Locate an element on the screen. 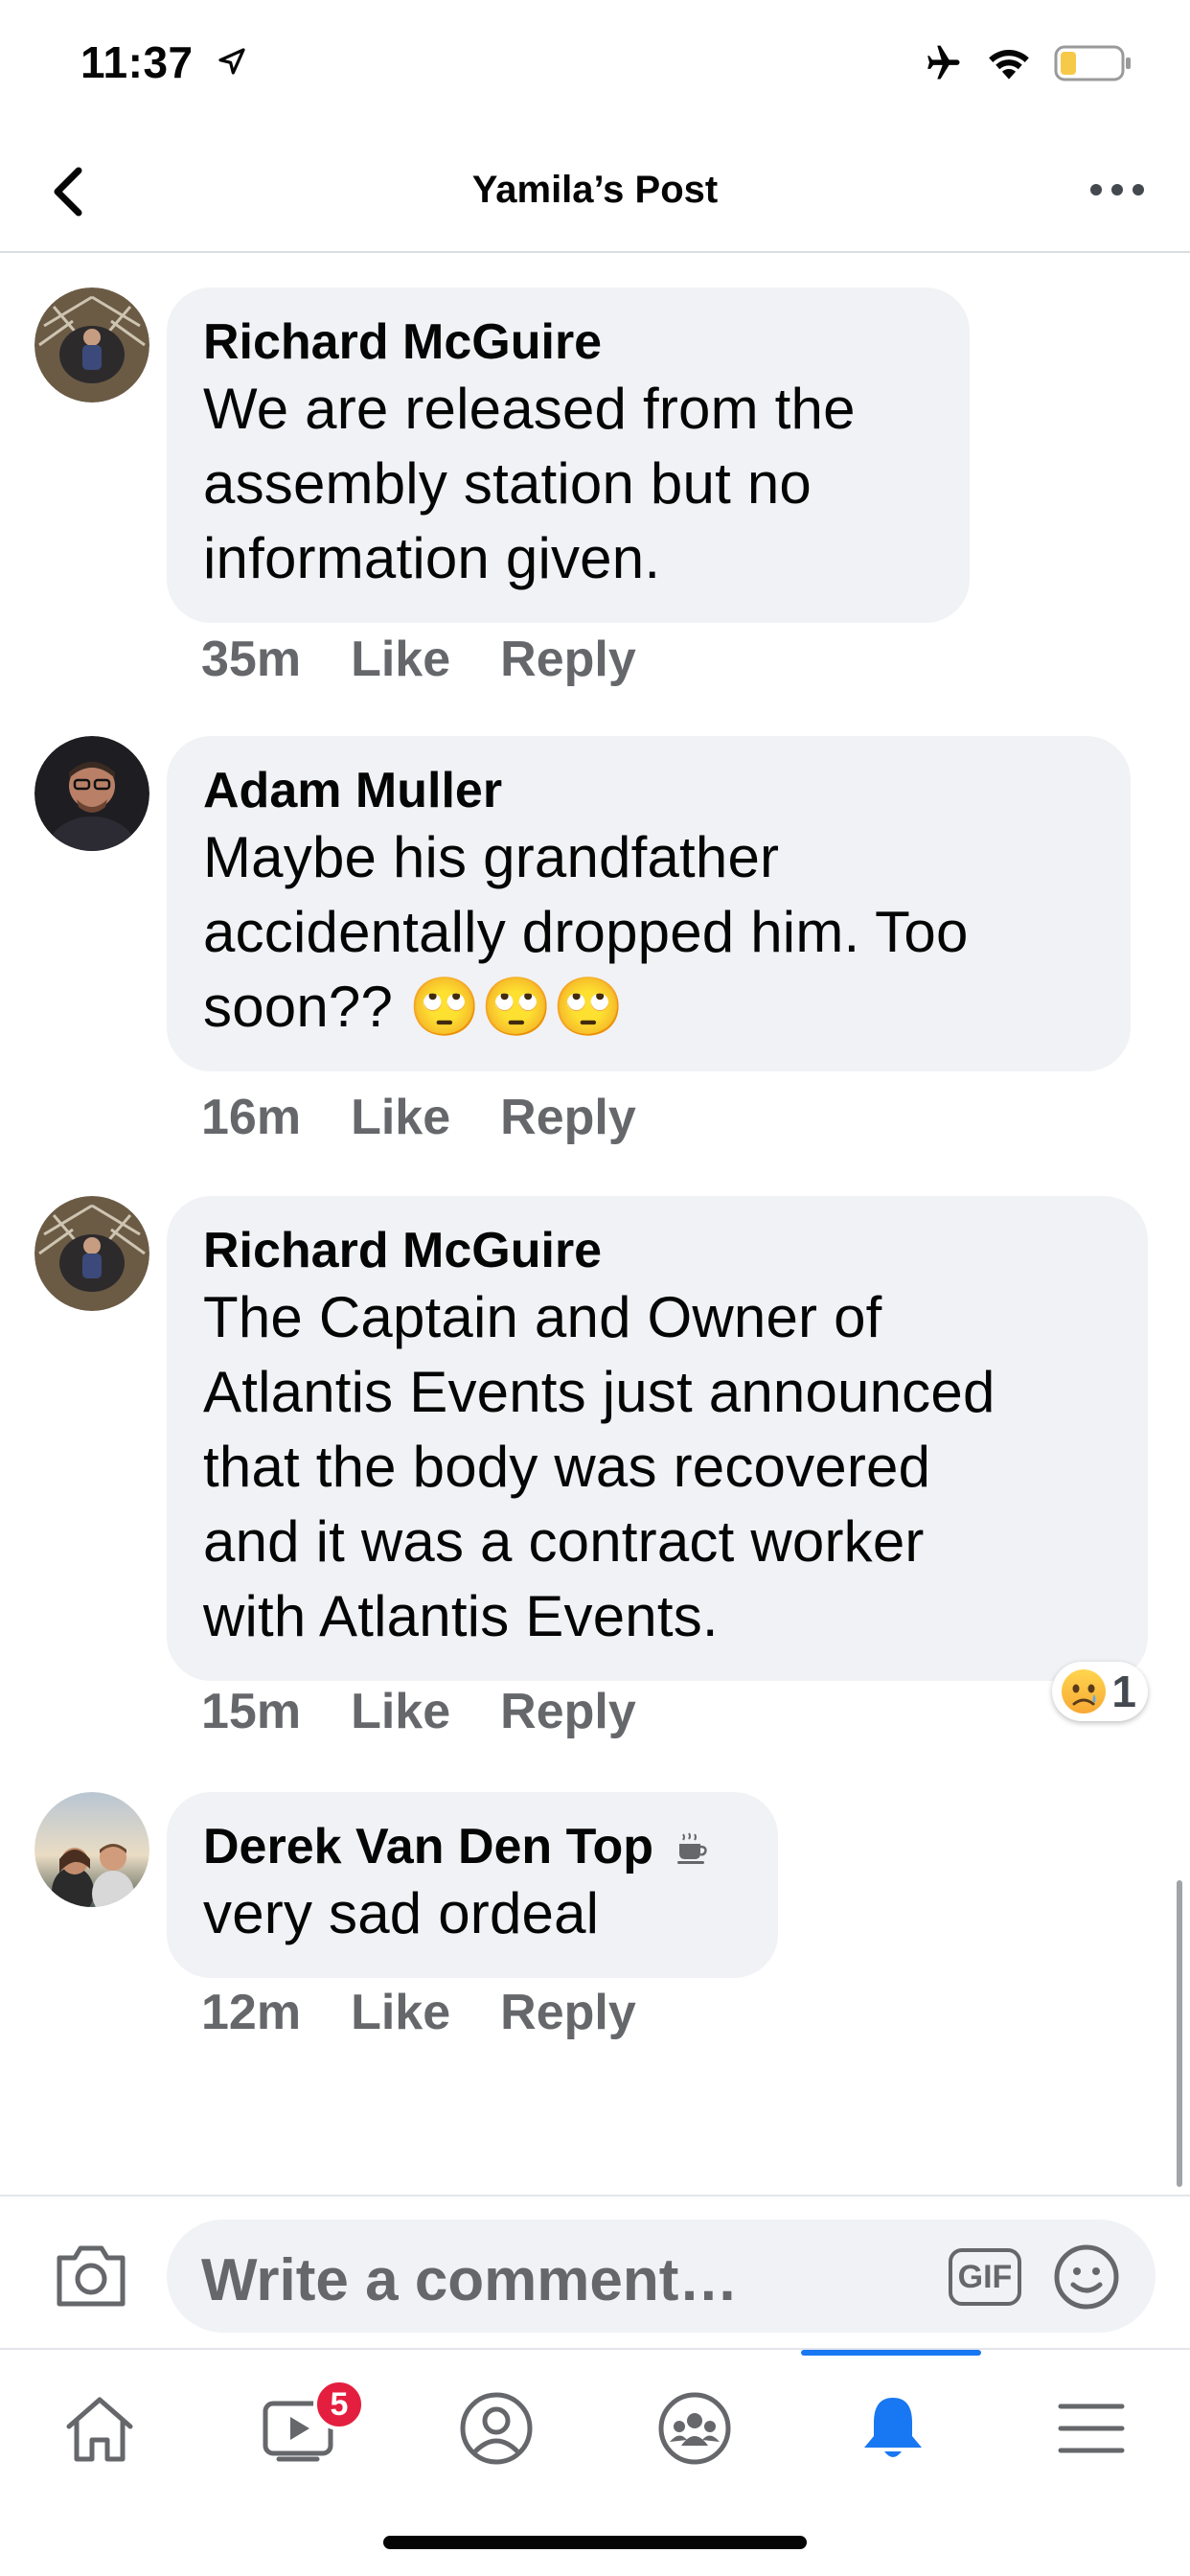  comment-actions: 35m Like Reply is located at coordinates (419, 659).